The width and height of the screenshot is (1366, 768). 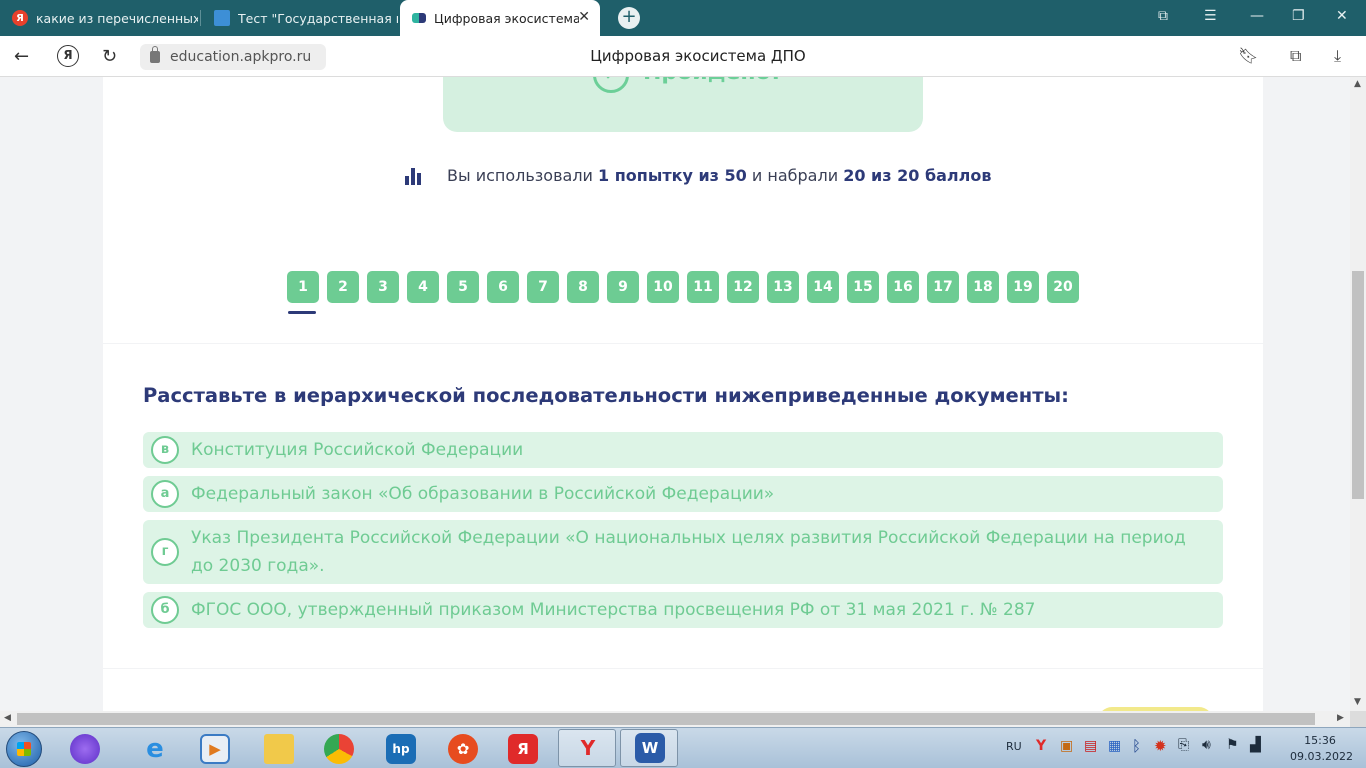 I want to click on word-icon: W, so click(x=650, y=748).